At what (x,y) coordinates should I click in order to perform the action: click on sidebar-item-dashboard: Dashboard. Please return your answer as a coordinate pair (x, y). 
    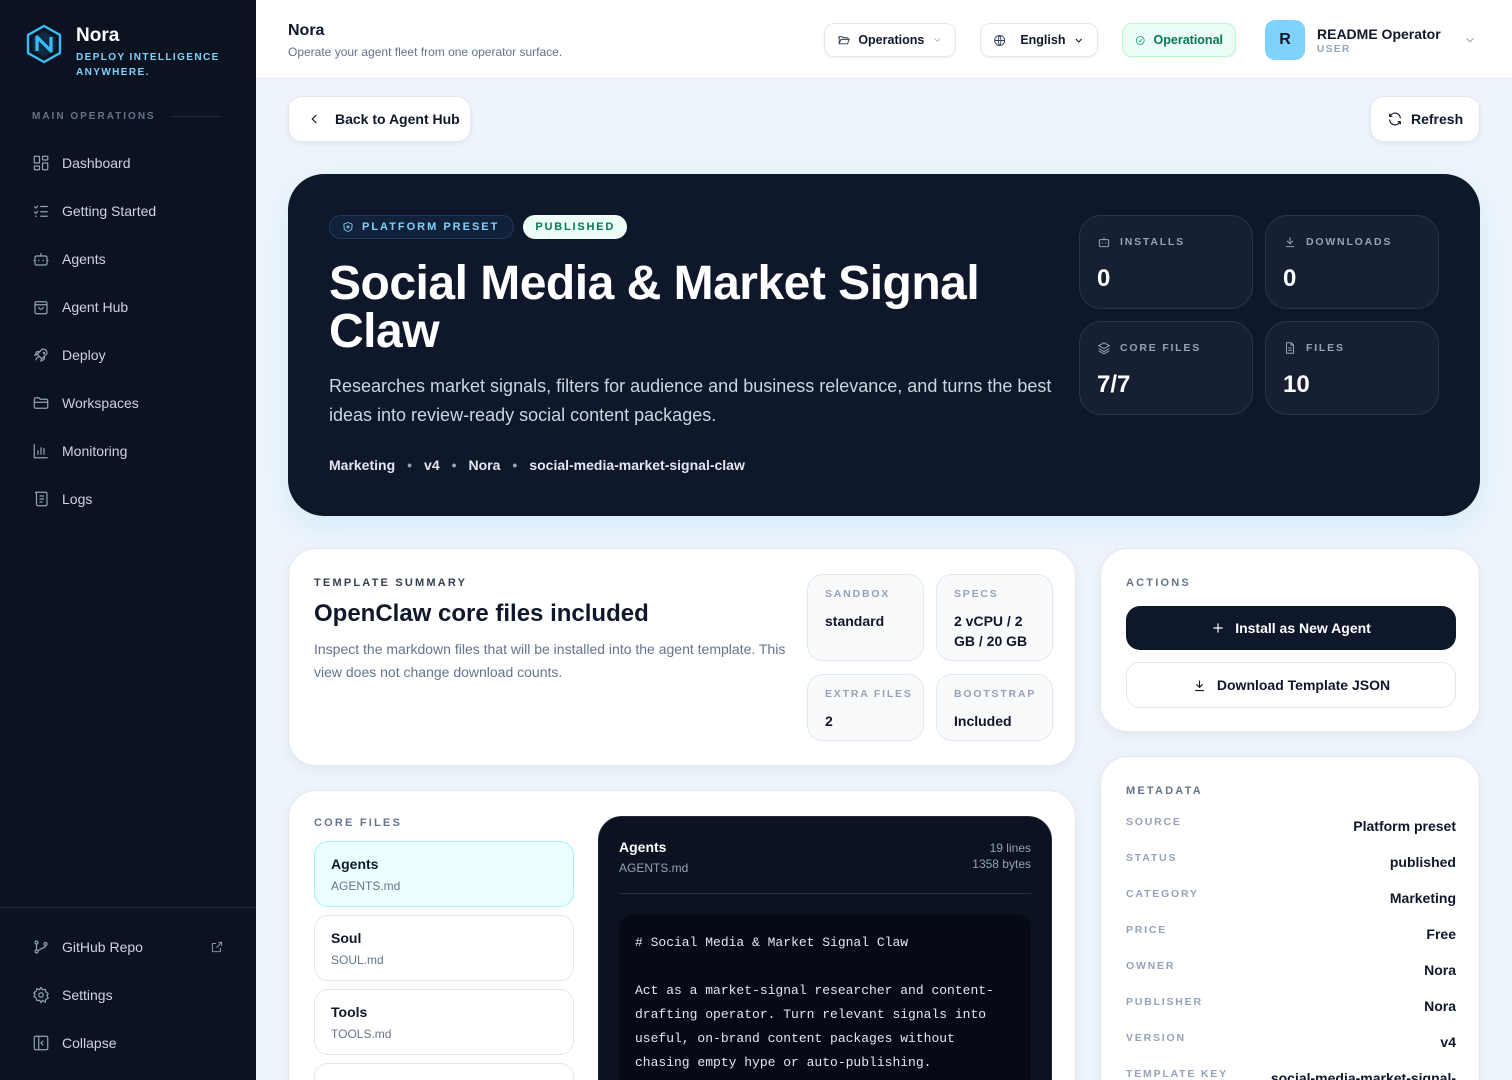
    Looking at the image, I should click on (128, 163).